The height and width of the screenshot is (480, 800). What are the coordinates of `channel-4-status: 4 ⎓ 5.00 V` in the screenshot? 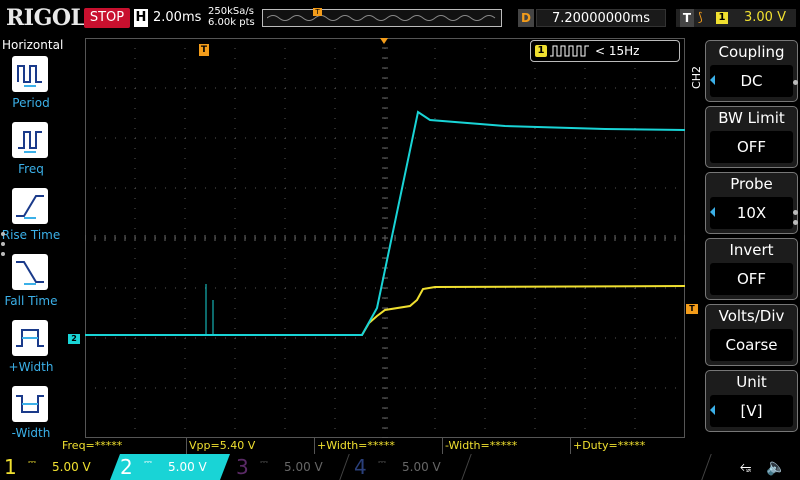 It's located at (407, 467).